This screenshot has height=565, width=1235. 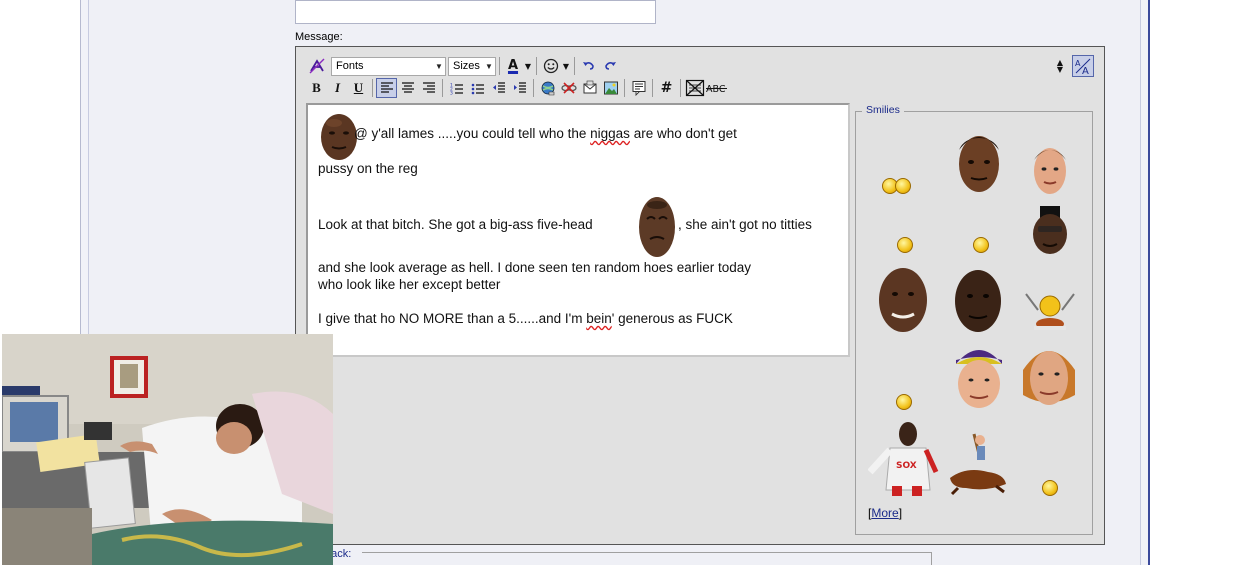 I want to click on strikethrough-button: ABC, so click(x=717, y=88).